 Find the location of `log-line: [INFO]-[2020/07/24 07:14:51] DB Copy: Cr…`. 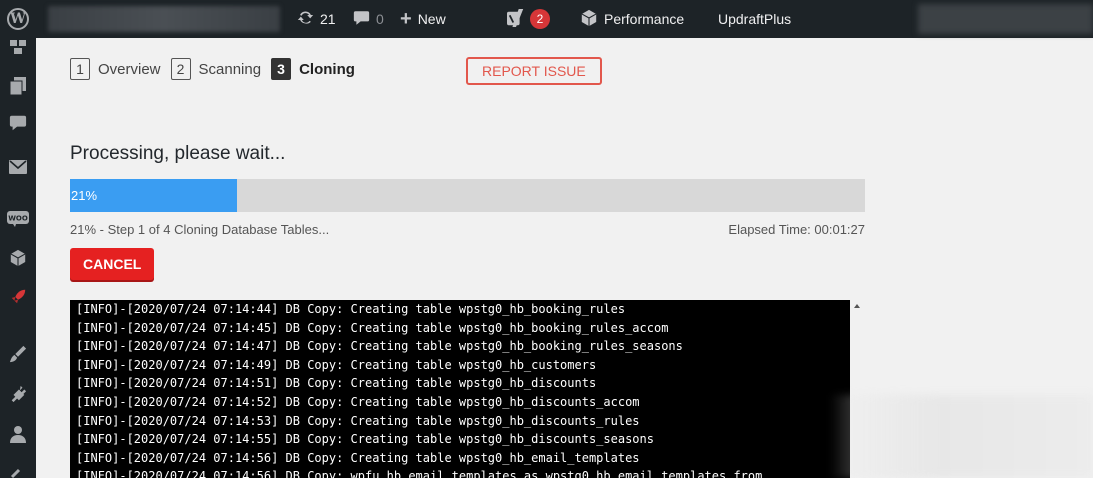

log-line: [INFO]-[2020/07/24 07:14:51] DB Copy: Cr… is located at coordinates (336, 383).